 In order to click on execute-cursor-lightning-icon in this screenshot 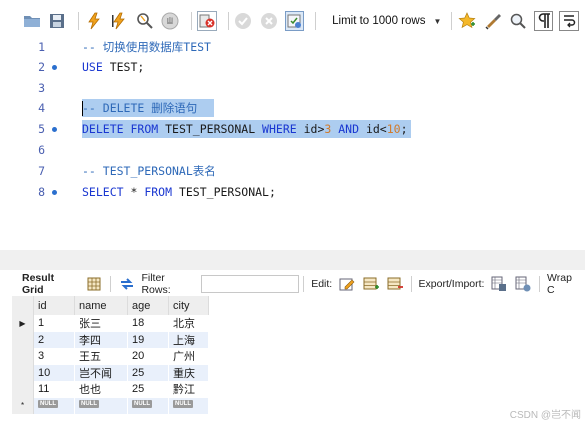, I will do `click(120, 21)`.